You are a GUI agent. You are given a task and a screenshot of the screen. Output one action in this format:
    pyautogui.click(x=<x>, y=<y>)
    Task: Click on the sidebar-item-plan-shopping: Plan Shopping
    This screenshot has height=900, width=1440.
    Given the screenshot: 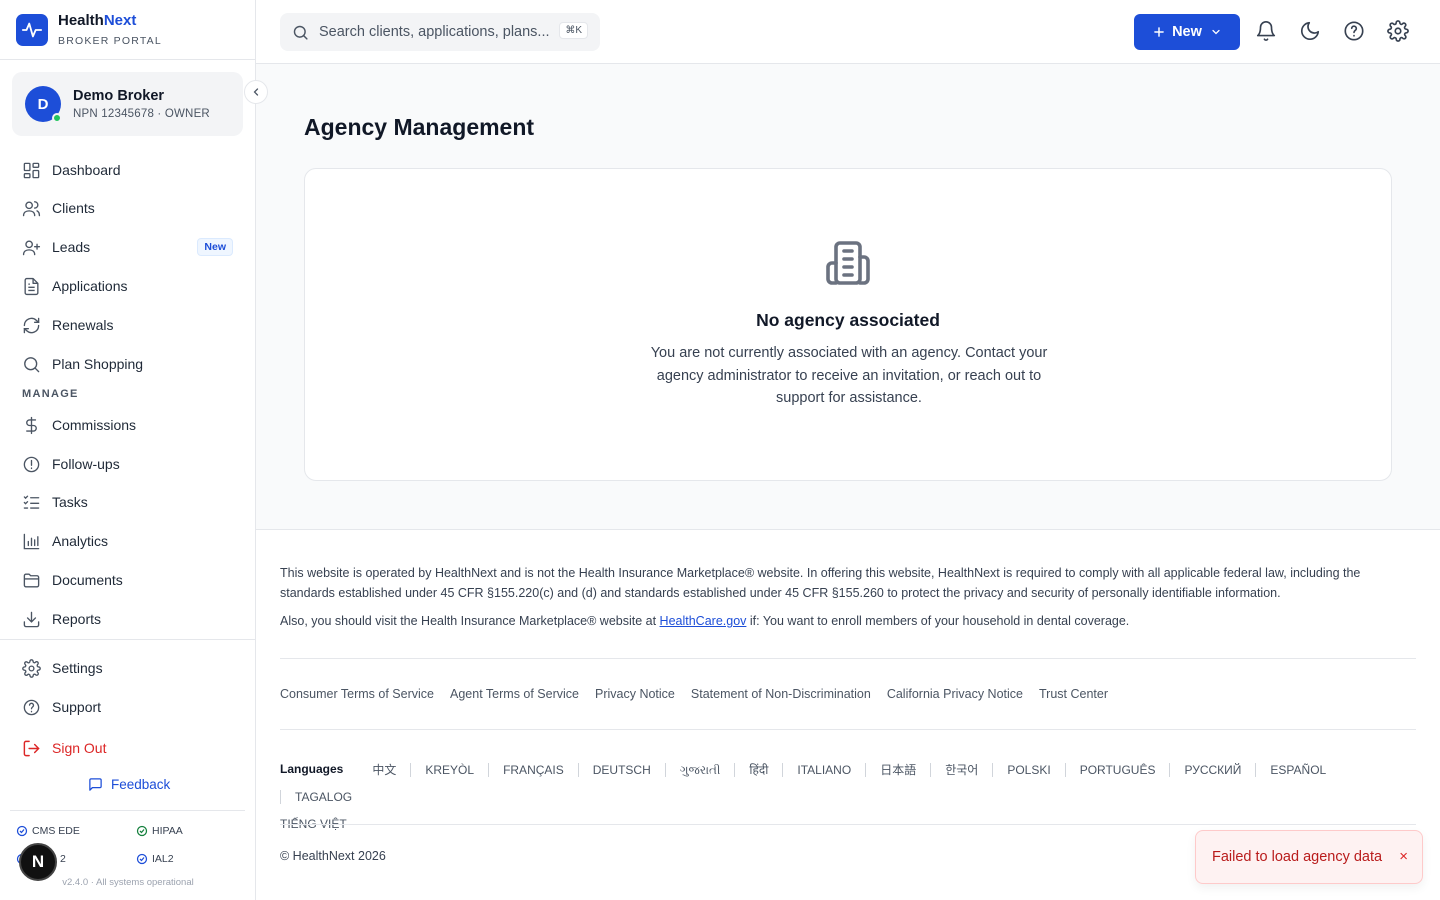 What is the action you would take?
    pyautogui.click(x=127, y=364)
    